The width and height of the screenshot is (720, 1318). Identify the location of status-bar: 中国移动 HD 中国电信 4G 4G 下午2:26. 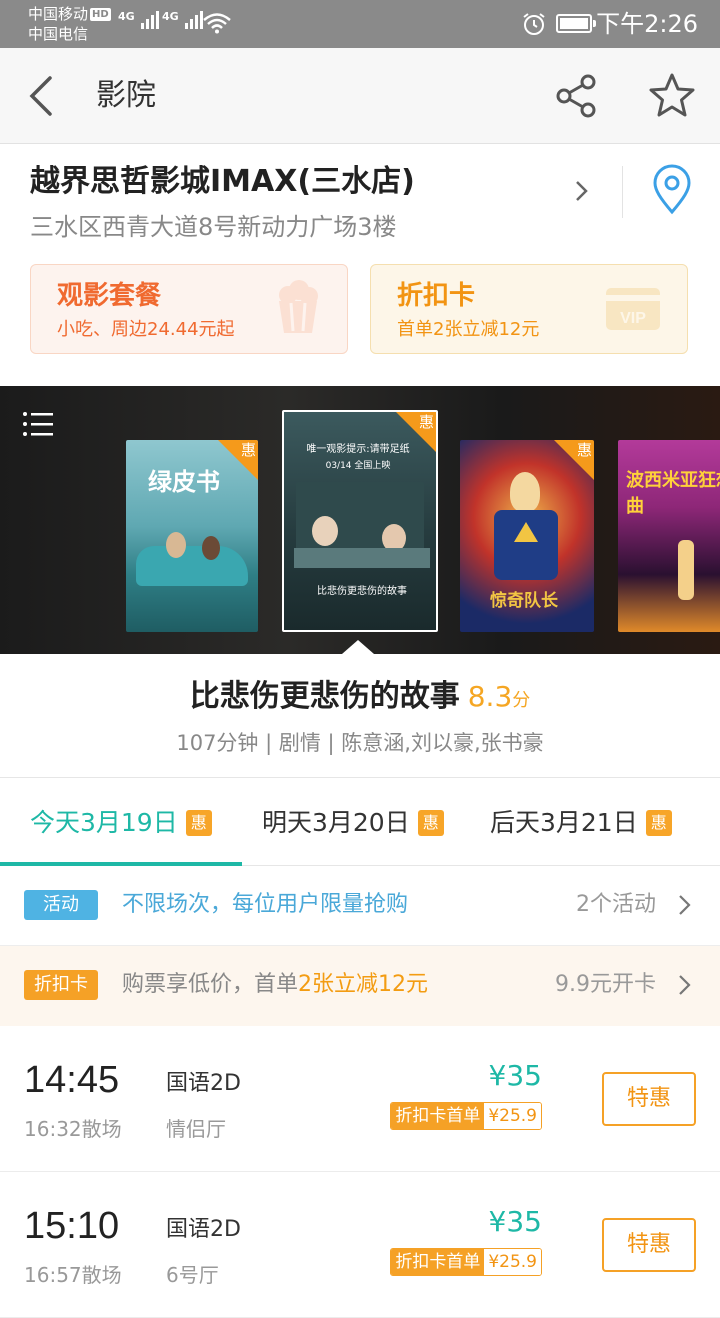
(360, 24).